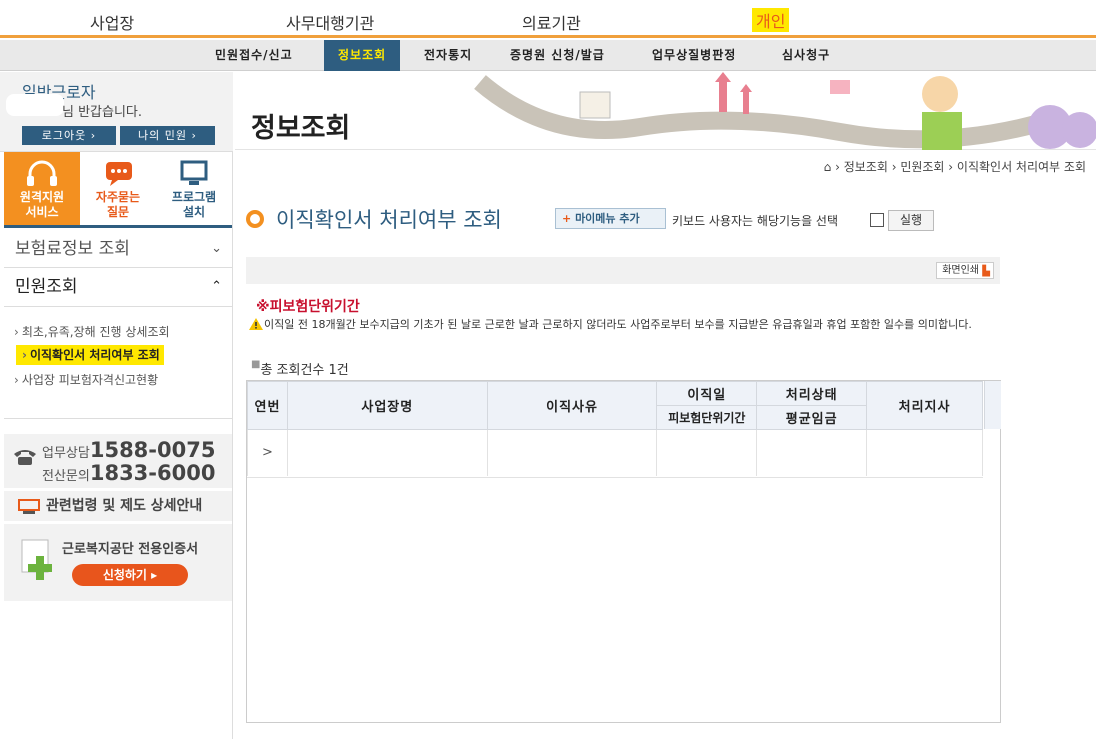 The height and width of the screenshot is (739, 1096). Describe the element at coordinates (785, 111) in the screenshot. I see `banner-illustration` at that location.